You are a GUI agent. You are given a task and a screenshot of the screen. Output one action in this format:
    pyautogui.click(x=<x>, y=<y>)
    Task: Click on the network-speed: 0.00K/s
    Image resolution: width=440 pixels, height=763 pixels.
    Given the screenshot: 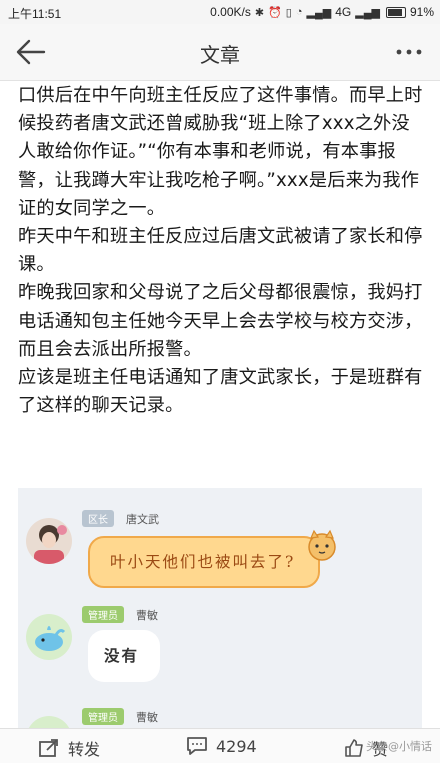 What is the action you would take?
    pyautogui.click(x=230, y=12)
    